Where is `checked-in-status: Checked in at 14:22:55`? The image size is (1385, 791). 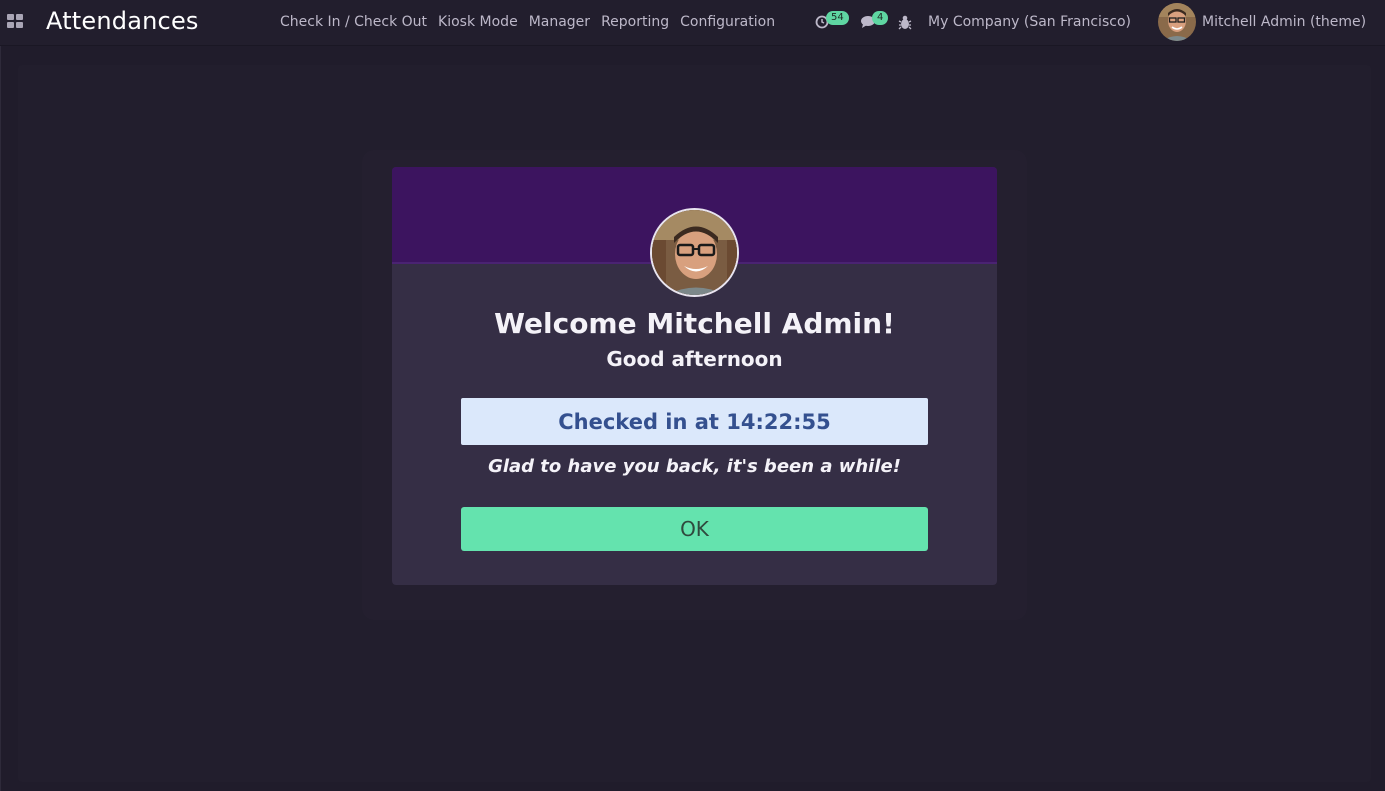
checked-in-status: Checked in at 14:22:55 is located at coordinates (694, 421).